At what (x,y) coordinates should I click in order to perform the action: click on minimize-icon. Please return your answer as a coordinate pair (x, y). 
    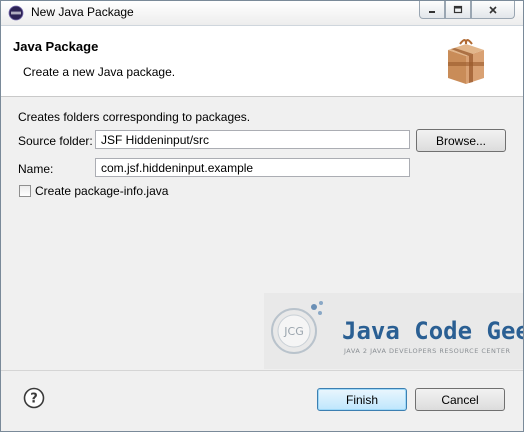
    Looking at the image, I should click on (432, 11).